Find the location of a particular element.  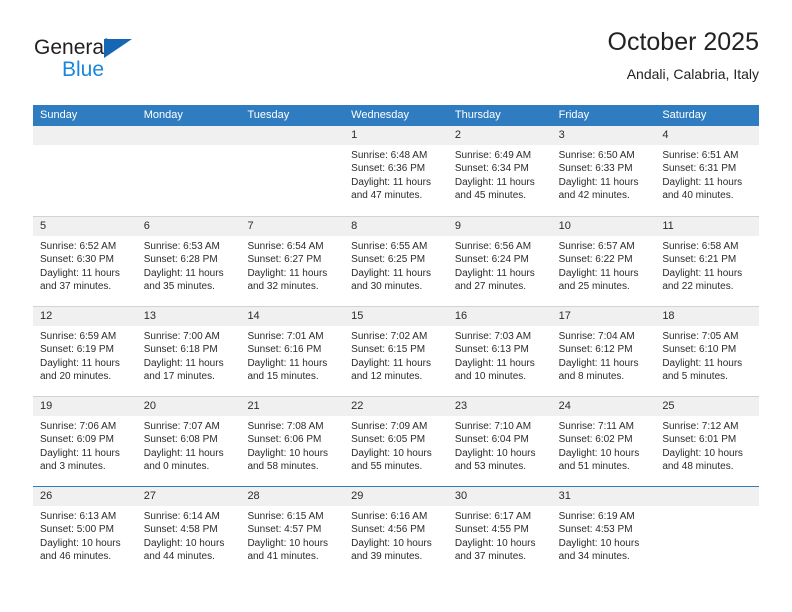

daylight-text: Daylight: 10 hours and 41 minutes. is located at coordinates (288, 550).